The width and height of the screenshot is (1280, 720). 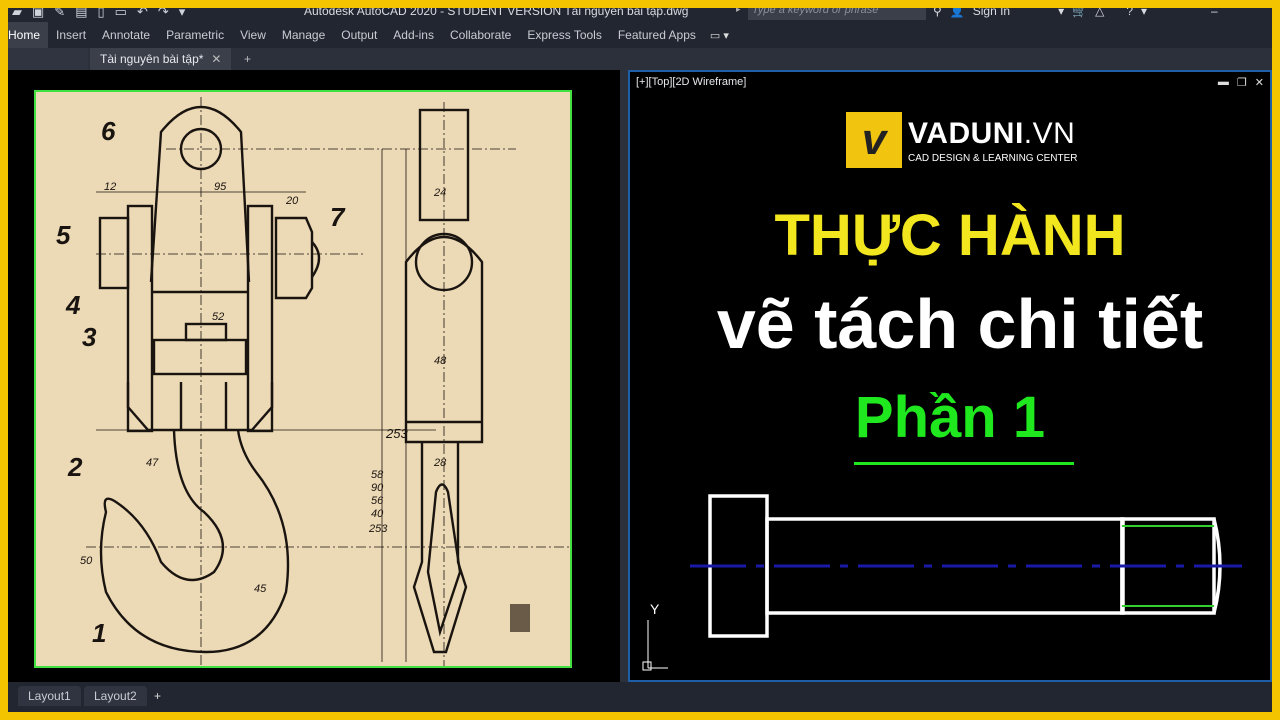 What do you see at coordinates (115, 696) in the screenshot?
I see `layout-tab-layout2: Layout2` at bounding box center [115, 696].